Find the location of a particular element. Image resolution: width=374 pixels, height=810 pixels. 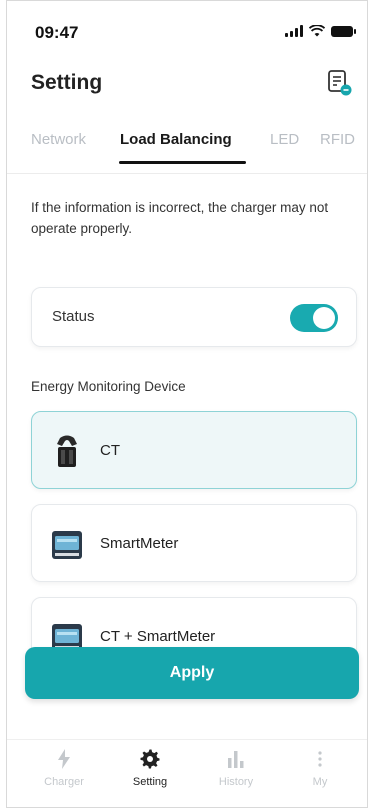

document-settings-button is located at coordinates (340, 83).